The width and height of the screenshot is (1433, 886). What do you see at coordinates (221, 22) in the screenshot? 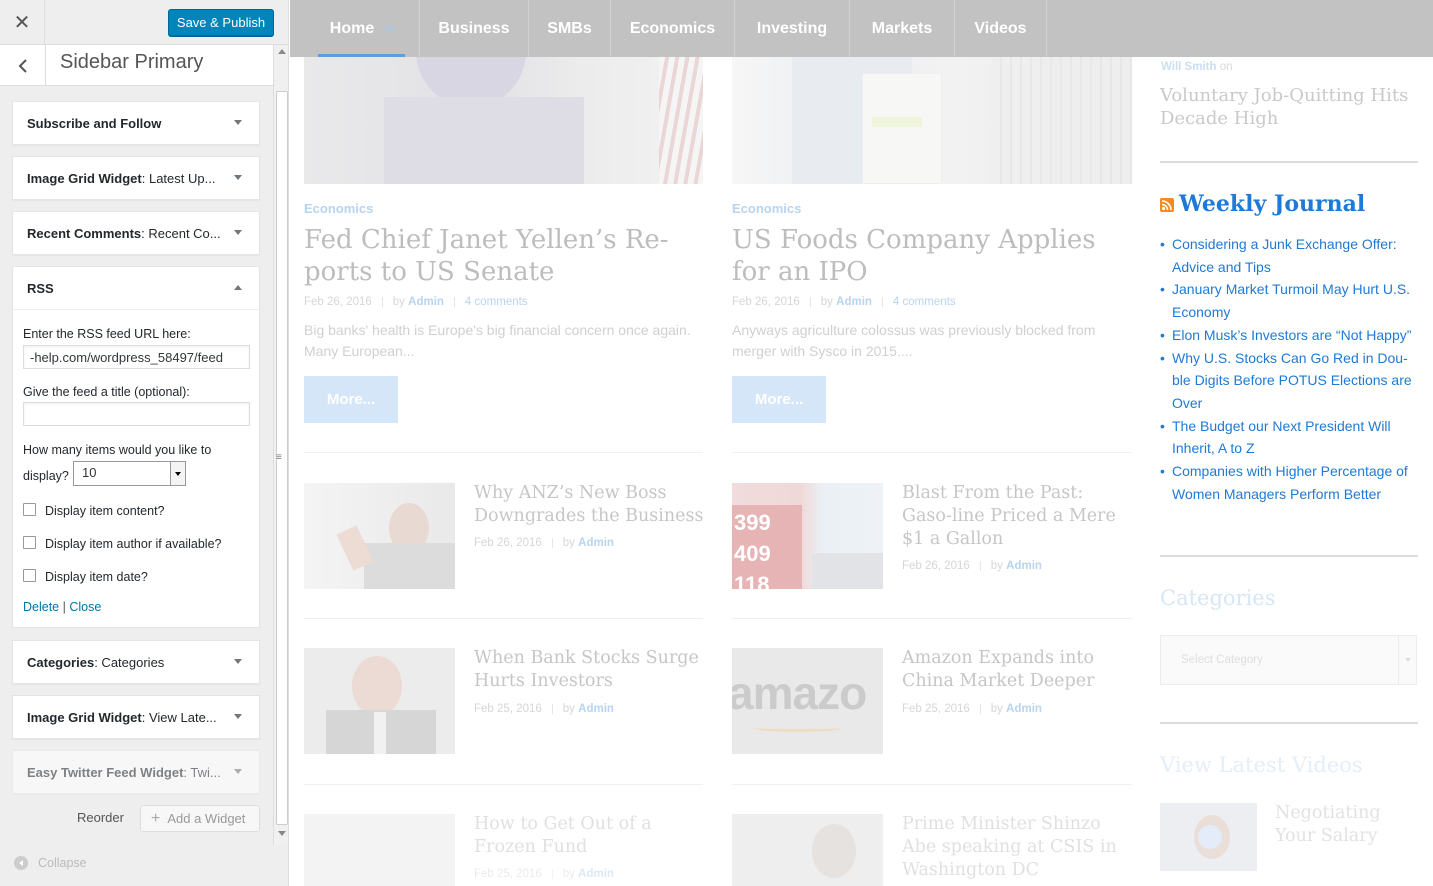
I see `save-publish-button: Save & Publish` at bounding box center [221, 22].